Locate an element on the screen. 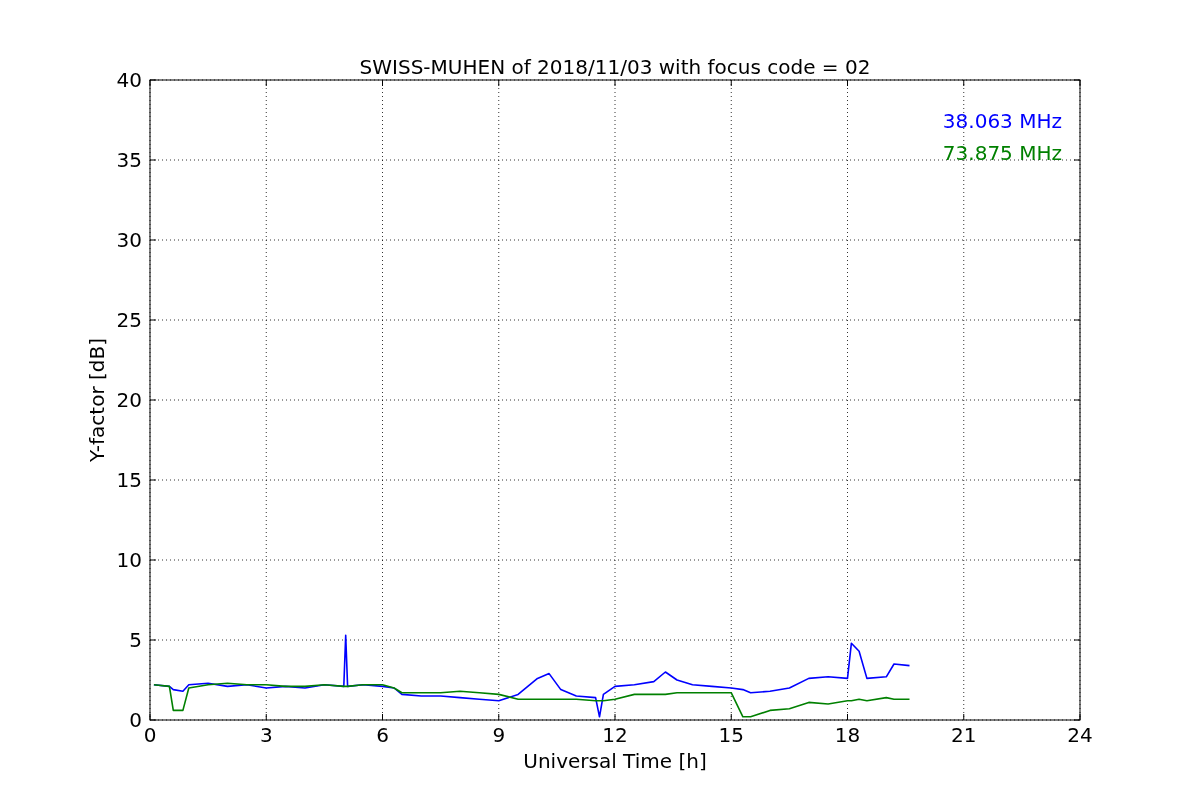  y-tick-label: 0 is located at coordinates (135, 720).